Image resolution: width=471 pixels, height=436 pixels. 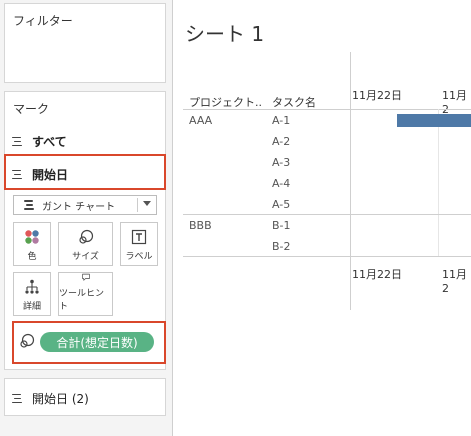 What do you see at coordinates (139, 237) in the screenshot?
I see `text-label-icon` at bounding box center [139, 237].